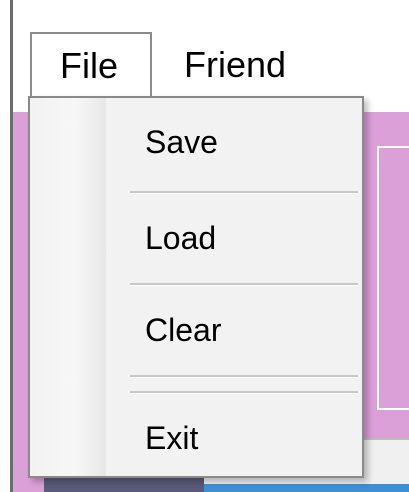 This screenshot has height=492, width=409. Describe the element at coordinates (196, 330) in the screenshot. I see `menu-item-clear: Clear` at that location.